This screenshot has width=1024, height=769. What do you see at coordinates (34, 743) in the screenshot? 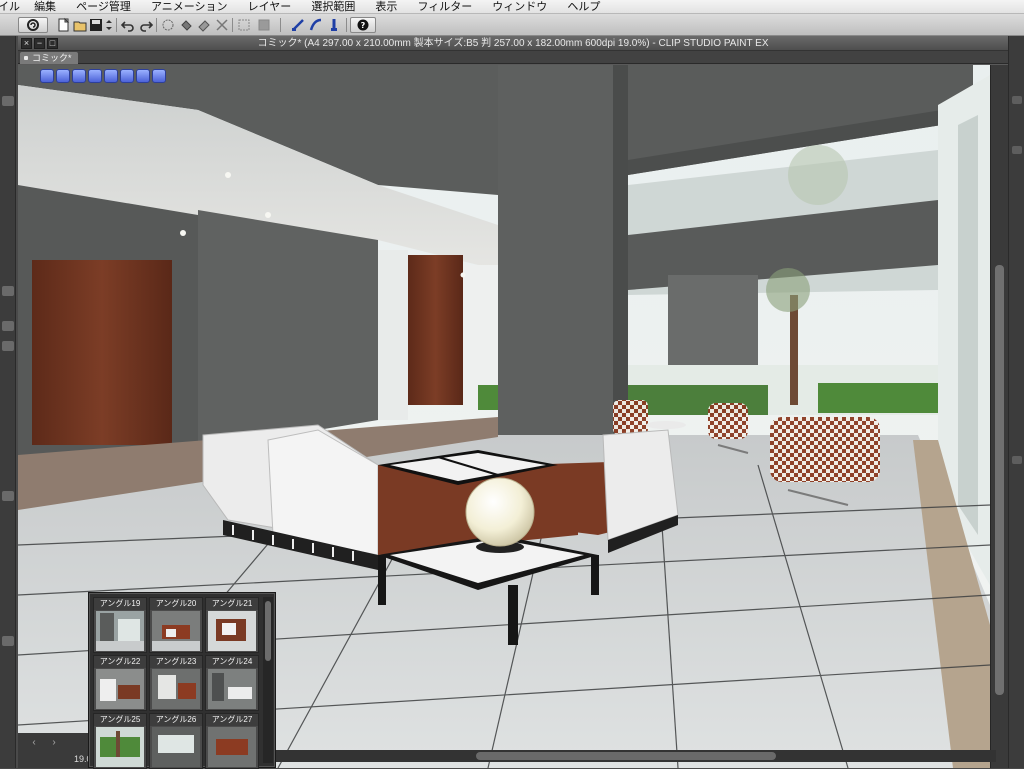
I see `chevron-left-icon: ‹` at bounding box center [34, 743].